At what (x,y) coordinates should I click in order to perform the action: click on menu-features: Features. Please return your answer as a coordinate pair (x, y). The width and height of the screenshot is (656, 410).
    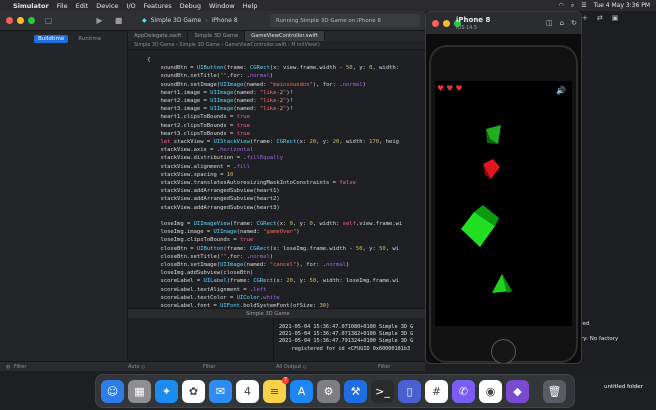
    Looking at the image, I should click on (158, 6).